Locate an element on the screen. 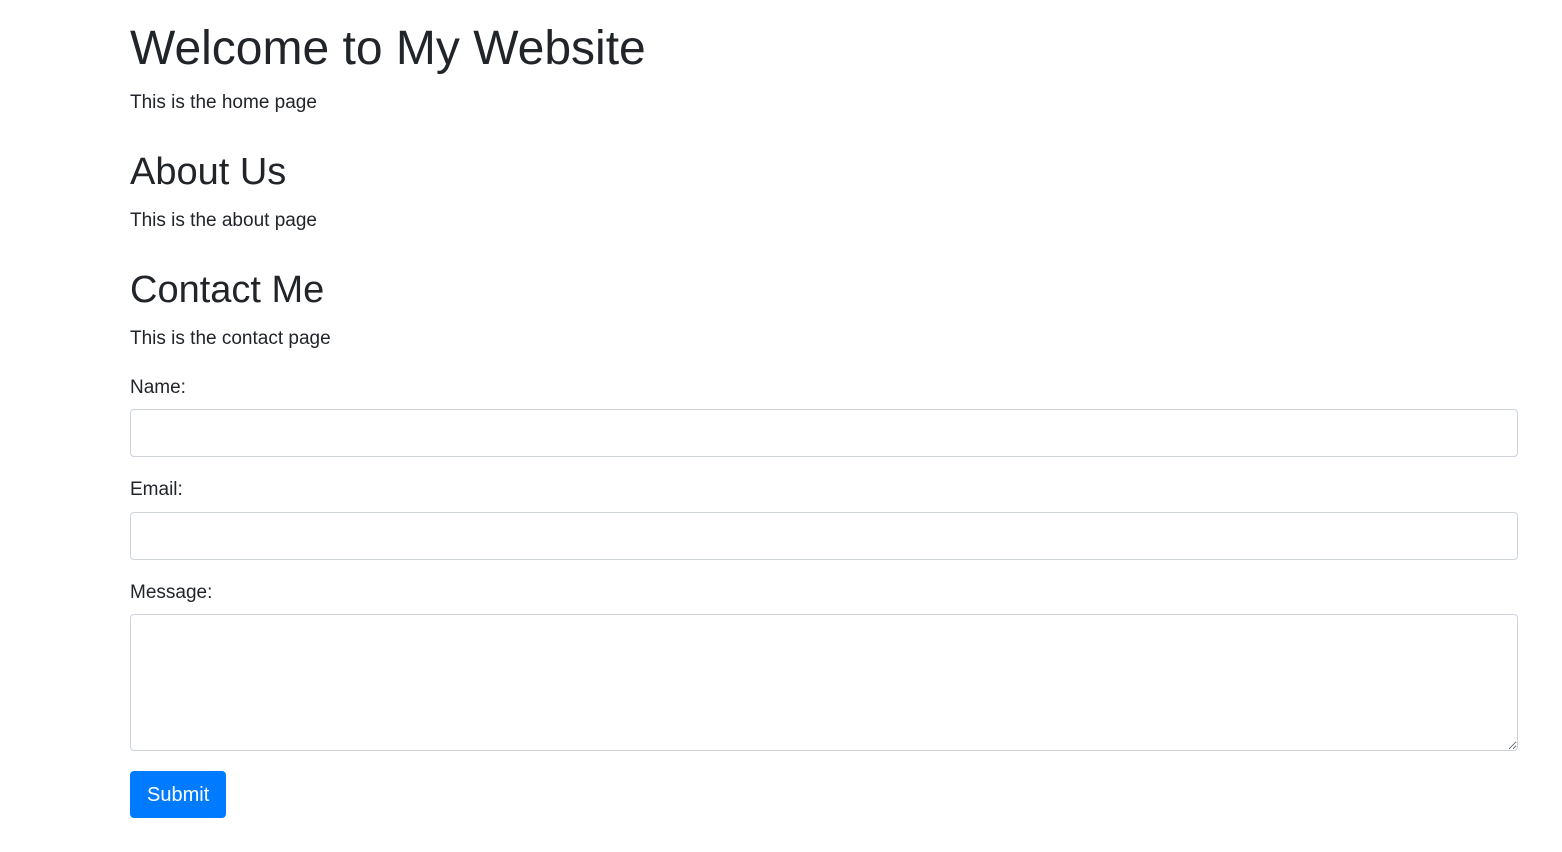  email-input is located at coordinates (824, 535).